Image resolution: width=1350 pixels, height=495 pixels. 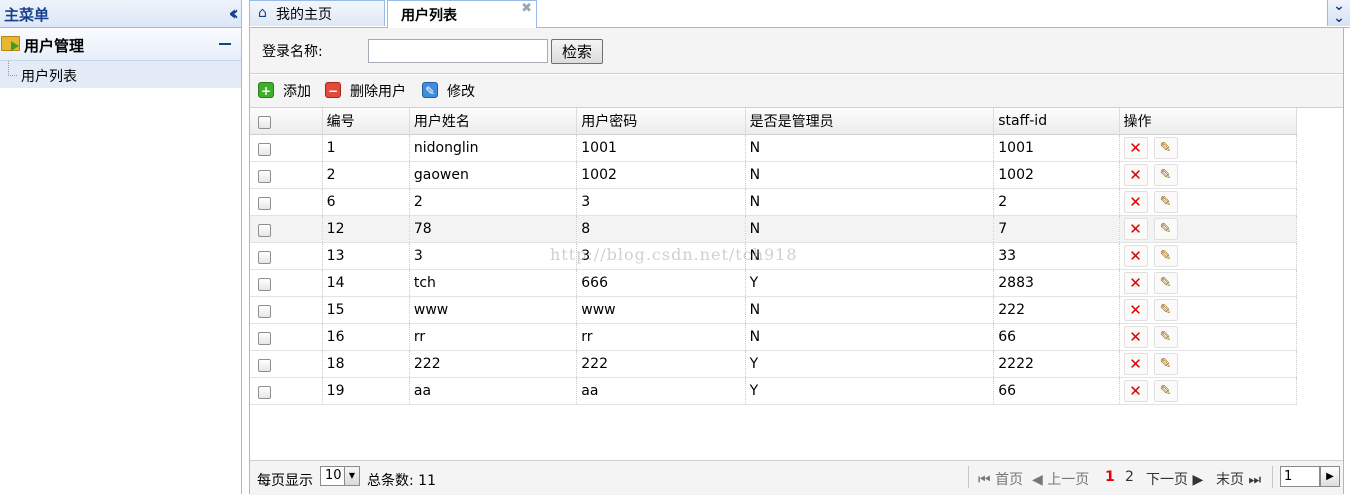 I want to click on pager-separator, so click(x=1272, y=477).